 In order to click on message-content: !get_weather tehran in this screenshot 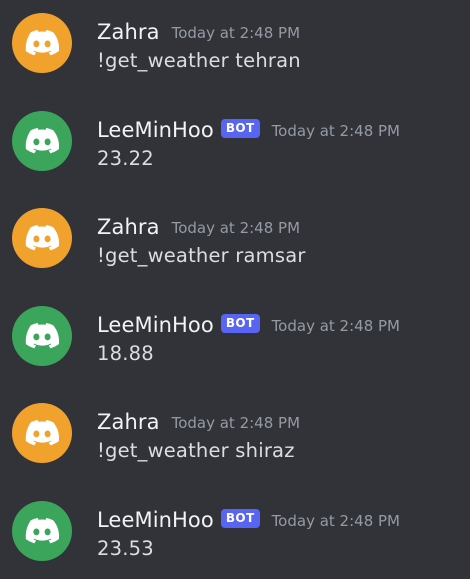, I will do `click(199, 60)`.